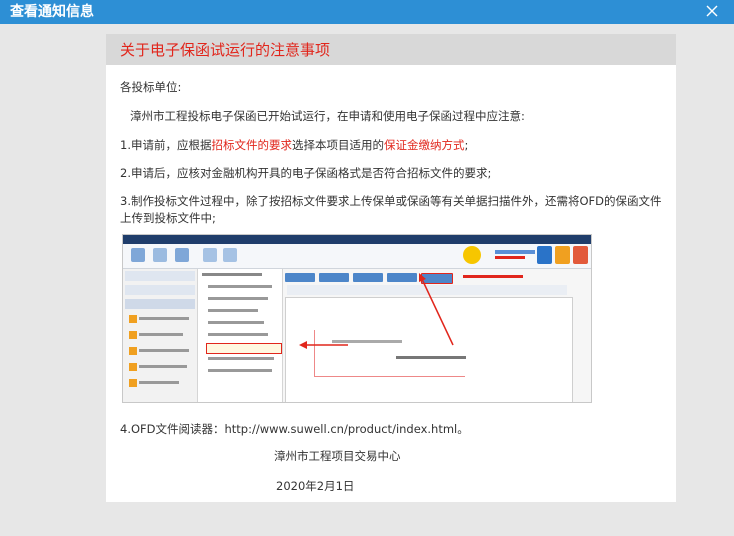 Image resolution: width=734 pixels, height=536 pixels. I want to click on dialog-title: 查看通知信息, so click(52, 12).